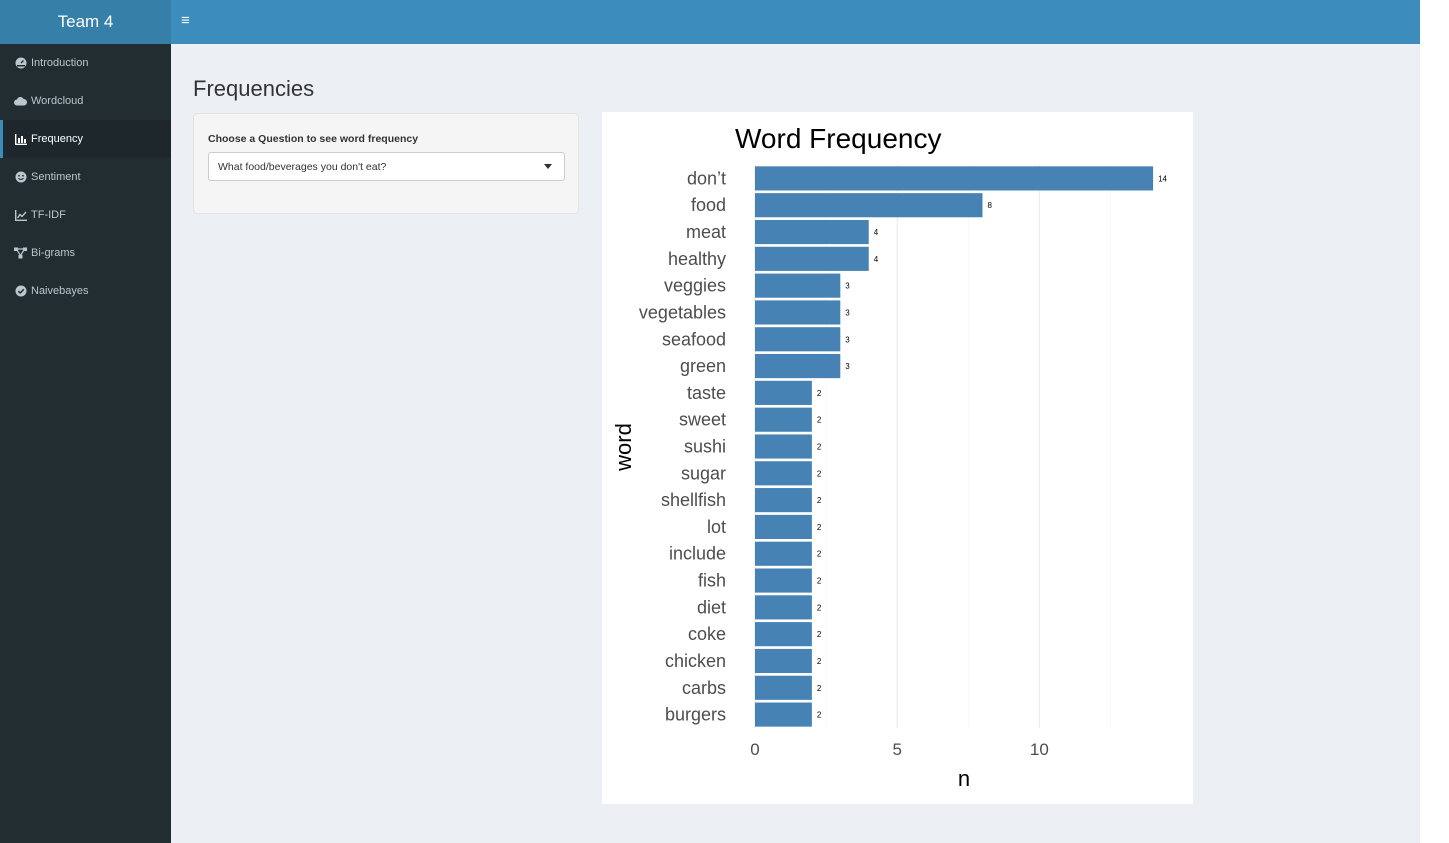 The width and height of the screenshot is (1449, 843). Describe the element at coordinates (548, 166) in the screenshot. I see `caret-down-icon` at that location.